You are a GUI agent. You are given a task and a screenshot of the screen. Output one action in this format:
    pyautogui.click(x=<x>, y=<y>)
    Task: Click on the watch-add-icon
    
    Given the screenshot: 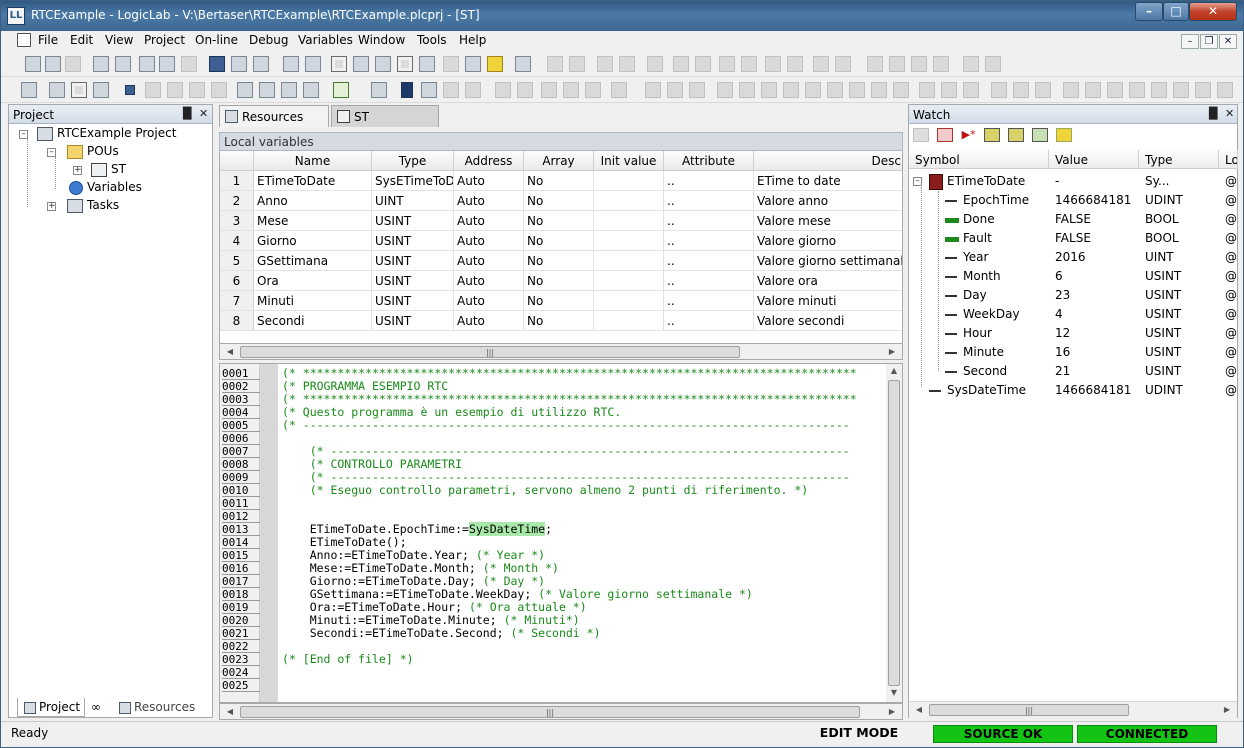 What is the action you would take?
    pyautogui.click(x=289, y=90)
    